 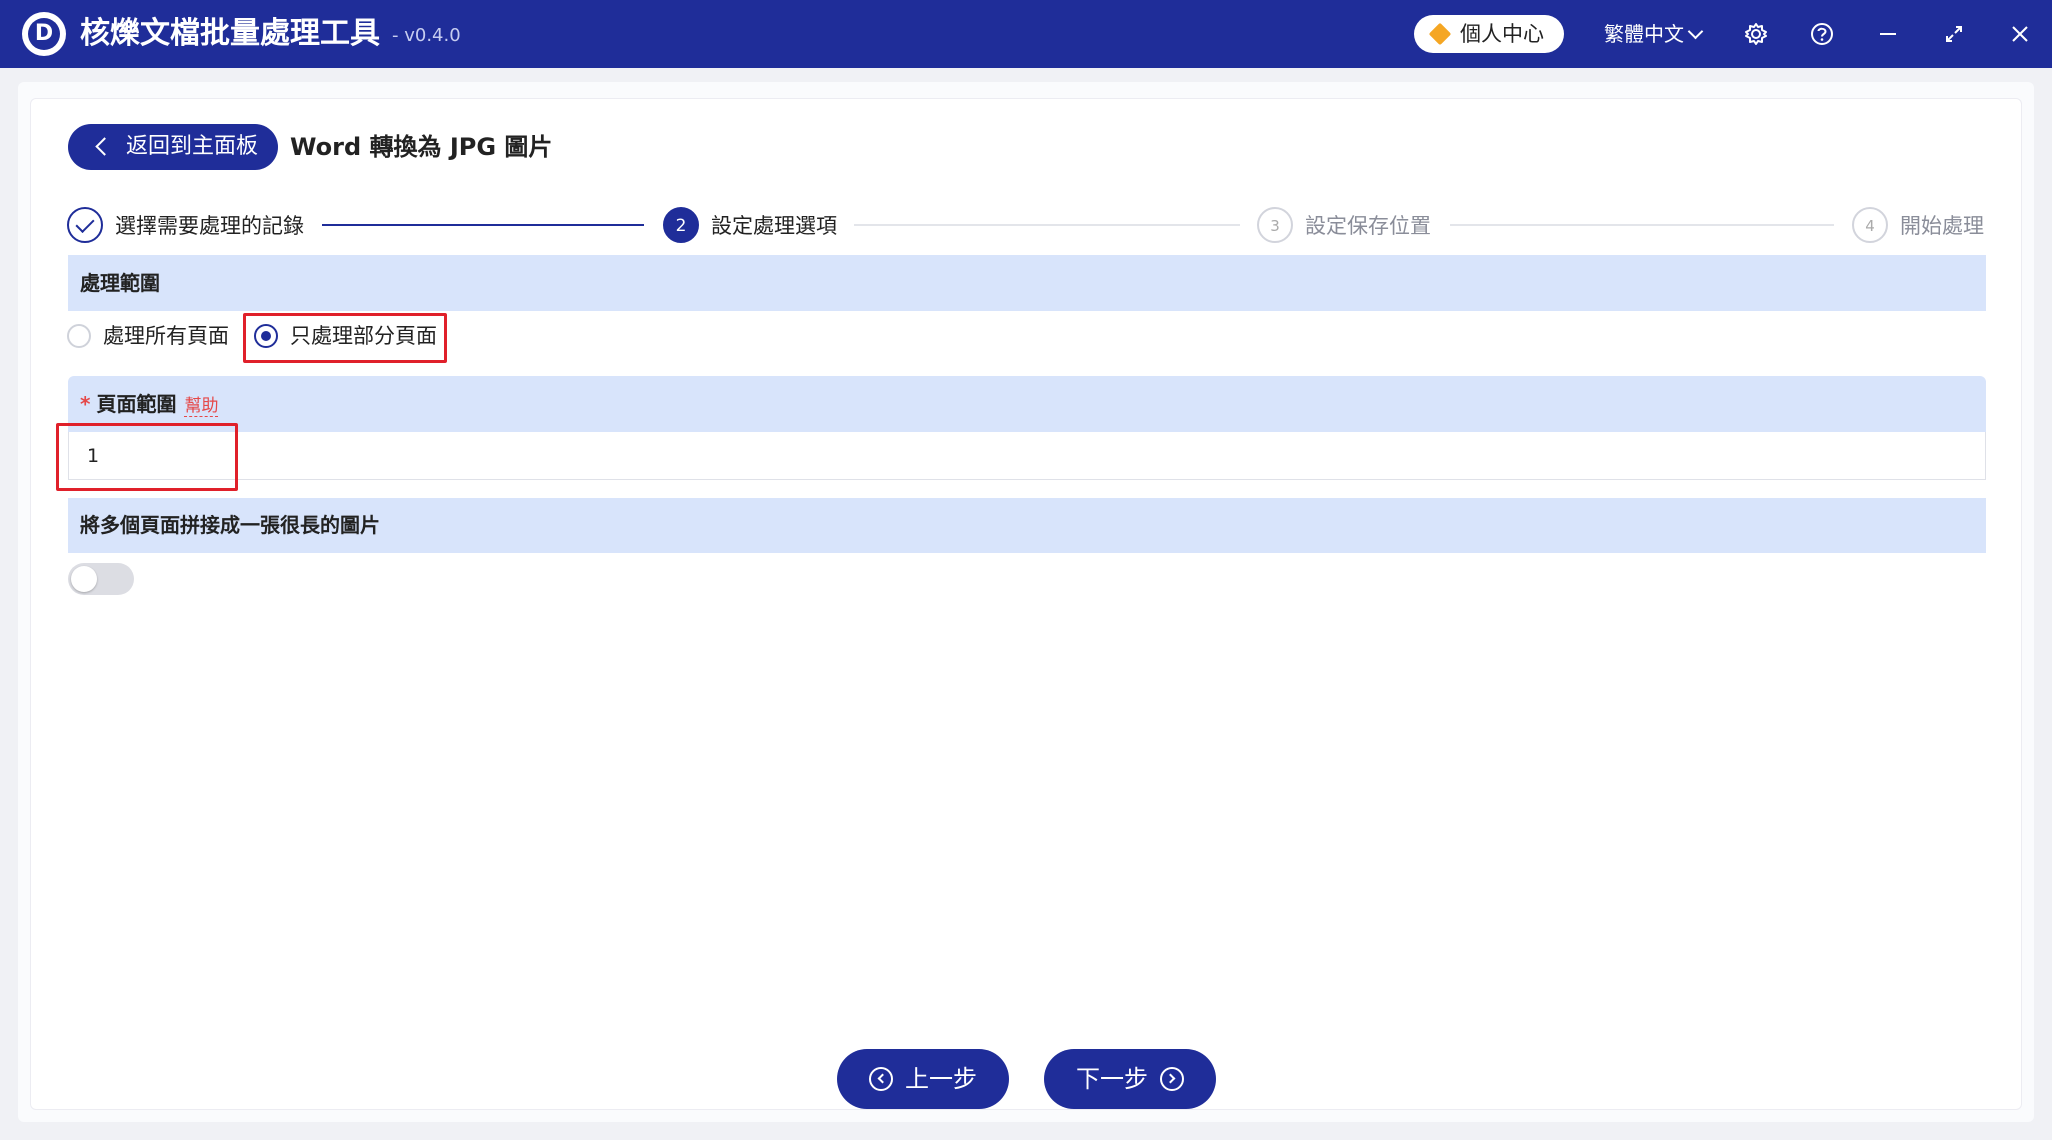 I want to click on app-logo-letter: D, so click(x=44, y=34).